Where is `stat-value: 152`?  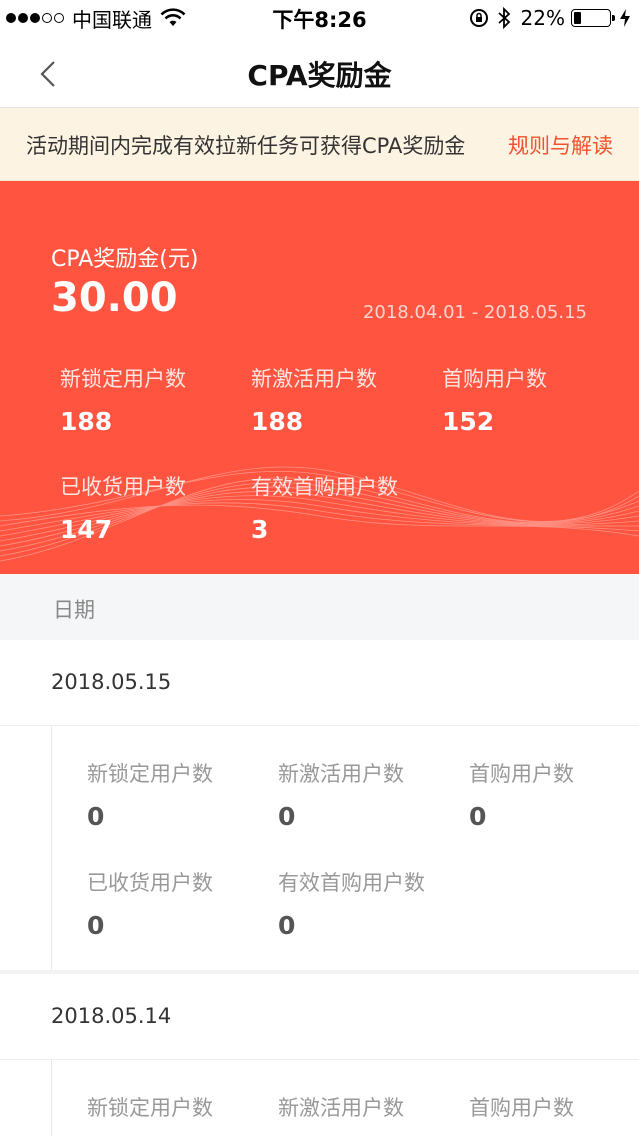
stat-value: 152 is located at coordinates (468, 421).